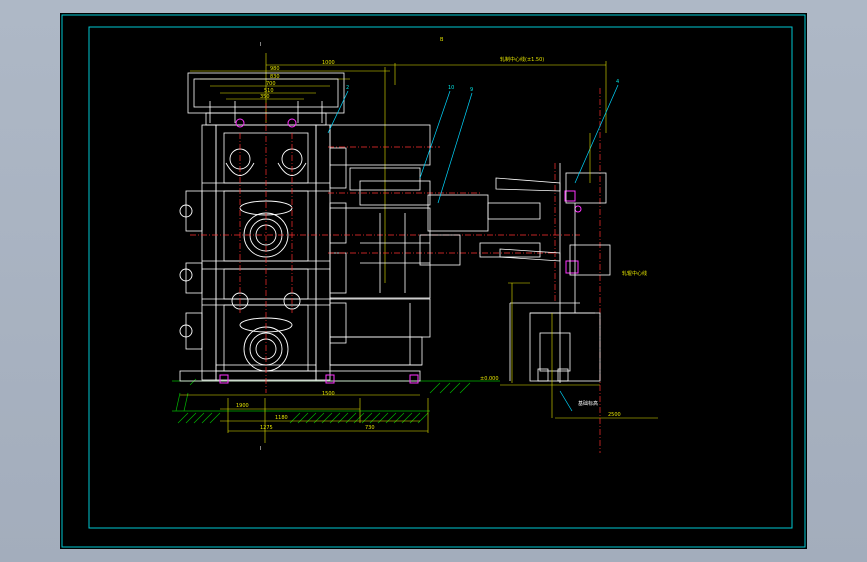 The width and height of the screenshot is (867, 562). What do you see at coordinates (347, 88) in the screenshot?
I see `callout-label: 2` at bounding box center [347, 88].